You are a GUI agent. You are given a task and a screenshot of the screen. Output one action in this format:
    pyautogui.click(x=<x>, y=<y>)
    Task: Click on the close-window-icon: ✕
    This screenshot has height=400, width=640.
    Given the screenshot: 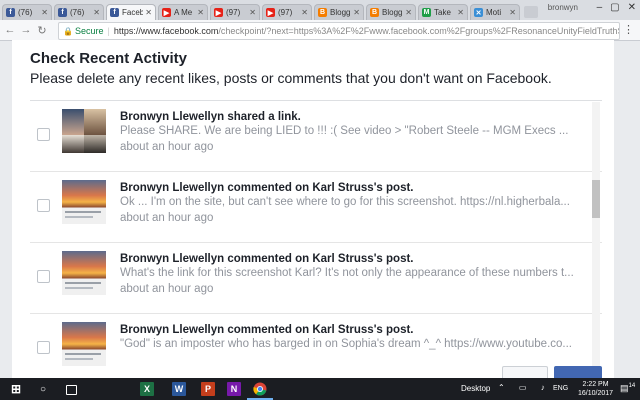 What is the action you would take?
    pyautogui.click(x=632, y=7)
    